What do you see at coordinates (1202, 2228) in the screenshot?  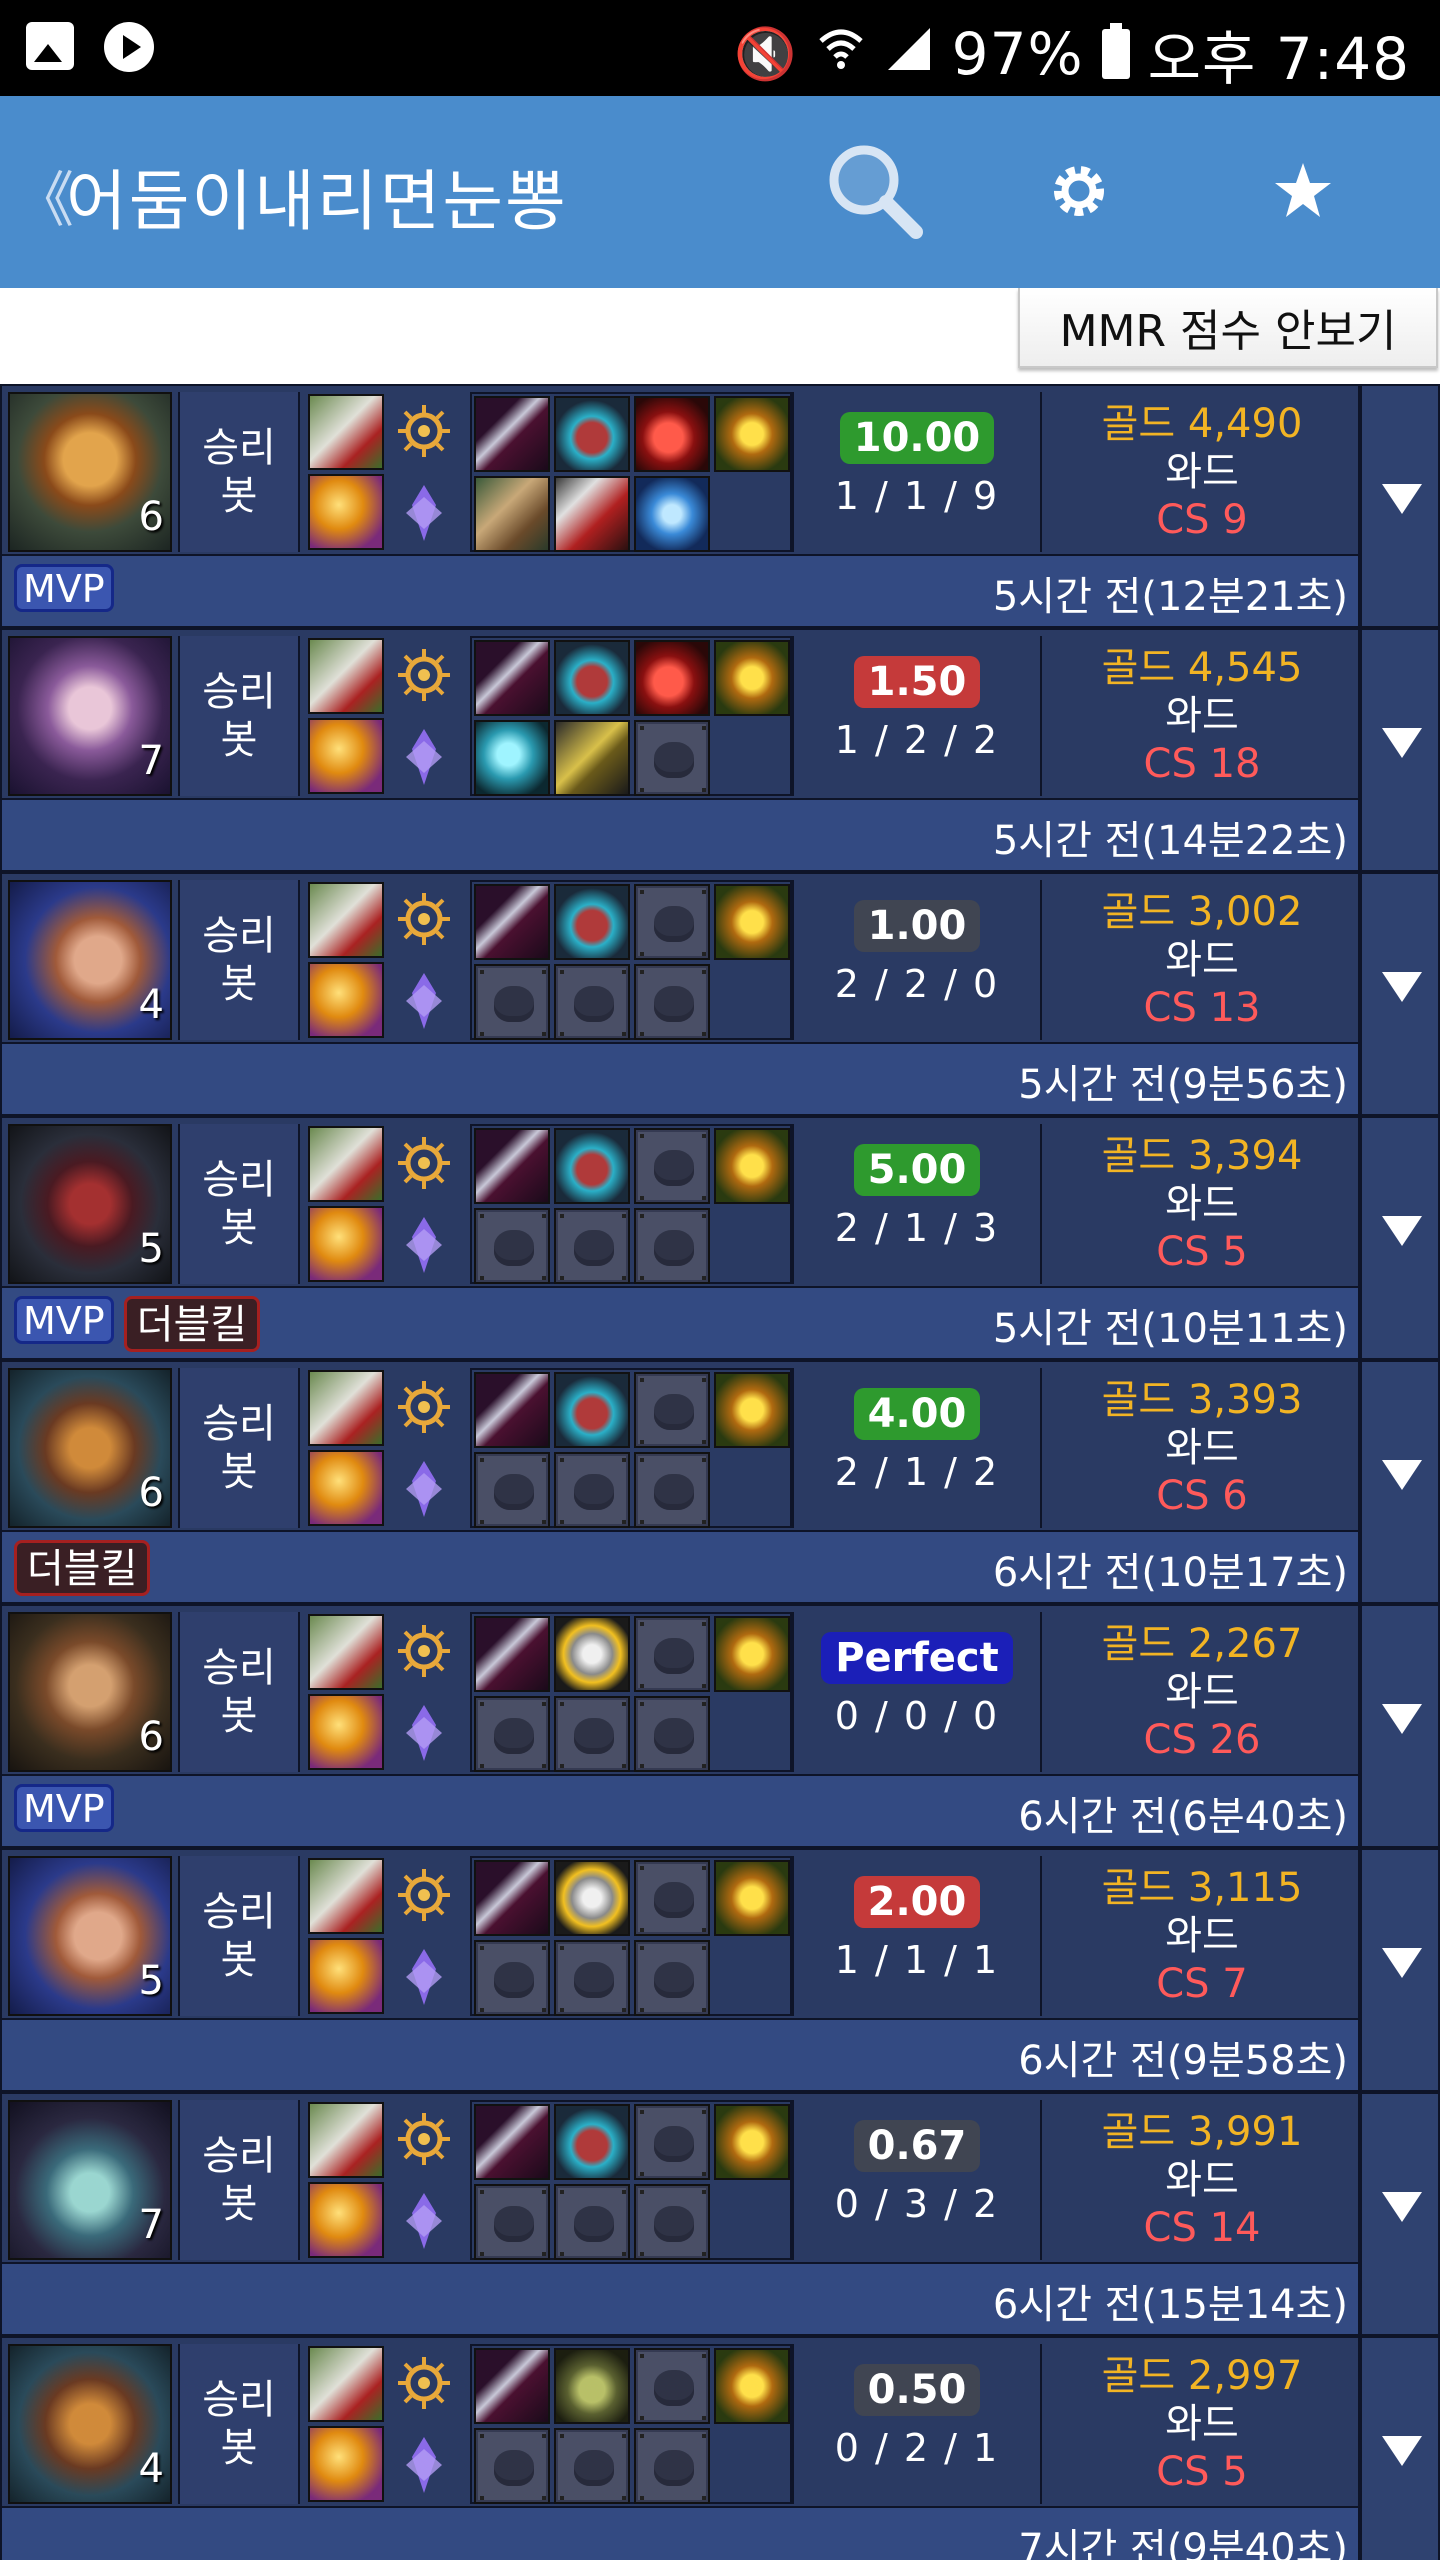 I see `creep-score: CS 14` at bounding box center [1202, 2228].